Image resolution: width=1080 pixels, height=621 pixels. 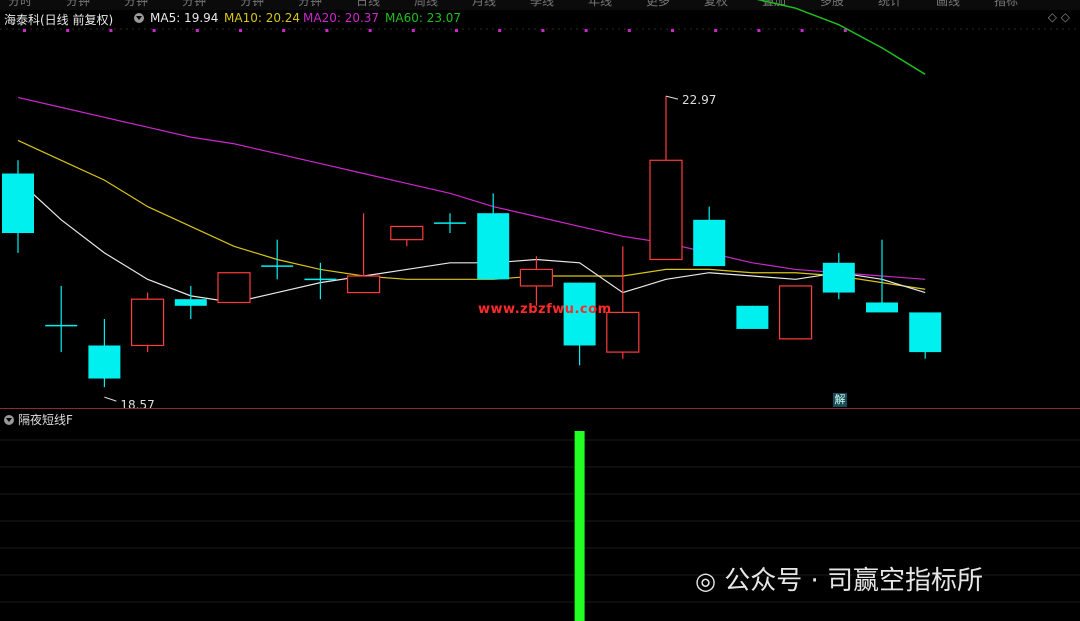 What do you see at coordinates (545, 309) in the screenshot?
I see `site-watermark: www.zbzfwu.com` at bounding box center [545, 309].